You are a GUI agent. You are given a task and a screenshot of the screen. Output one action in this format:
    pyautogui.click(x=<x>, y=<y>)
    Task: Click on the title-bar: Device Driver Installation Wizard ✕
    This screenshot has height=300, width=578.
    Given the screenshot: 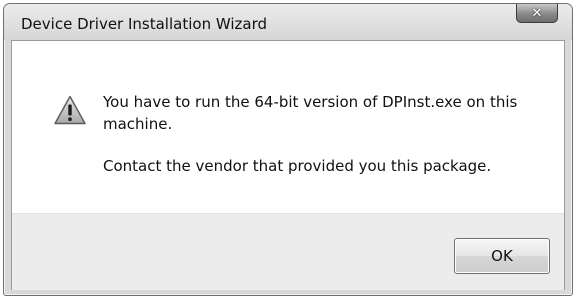 What is the action you would take?
    pyautogui.click(x=288, y=22)
    